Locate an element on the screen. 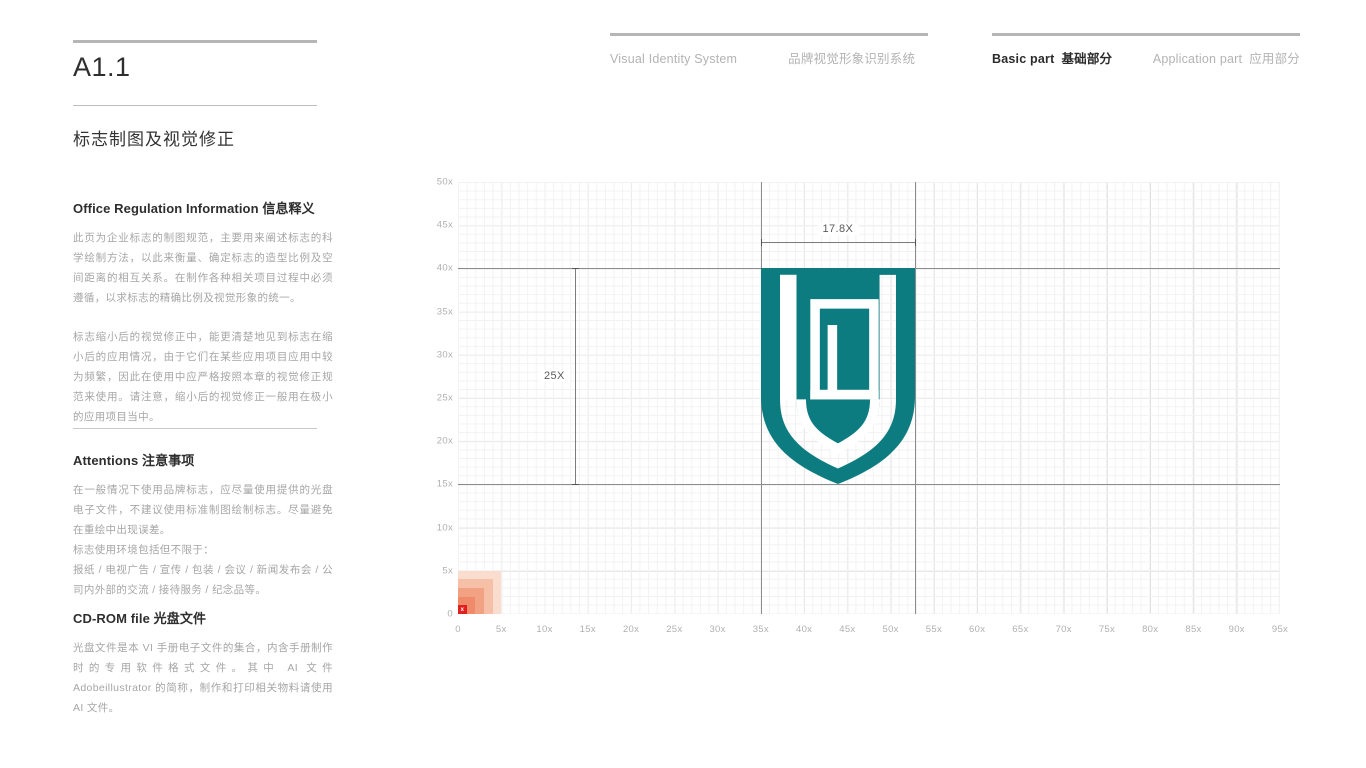 Image resolution: width=1366 pixels, height=768 pixels. grid-x-tick-label: 90x is located at coordinates (1236, 629).